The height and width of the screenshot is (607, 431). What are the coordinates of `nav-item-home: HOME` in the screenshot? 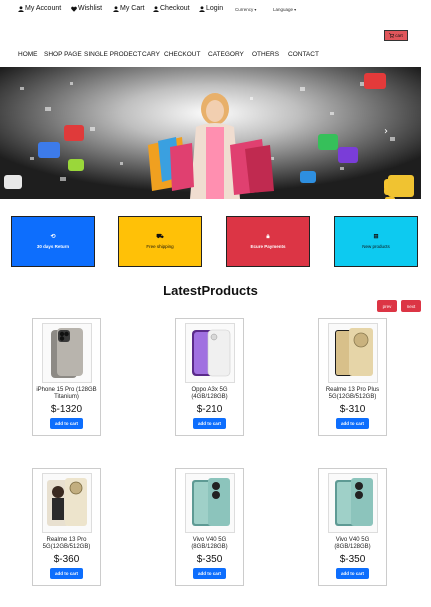 It's located at (28, 54).